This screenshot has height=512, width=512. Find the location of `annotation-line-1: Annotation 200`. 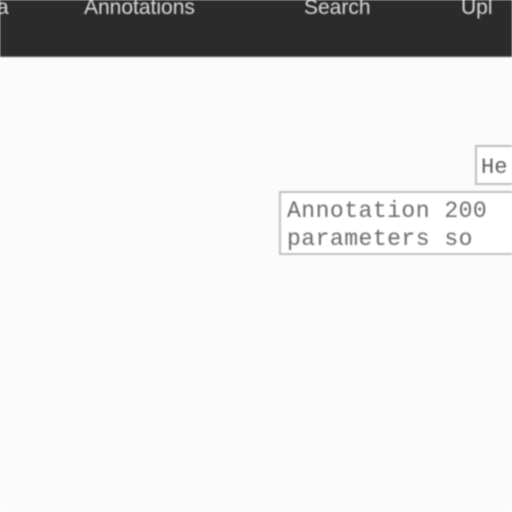

annotation-line-1: Annotation 200 is located at coordinates (387, 211).